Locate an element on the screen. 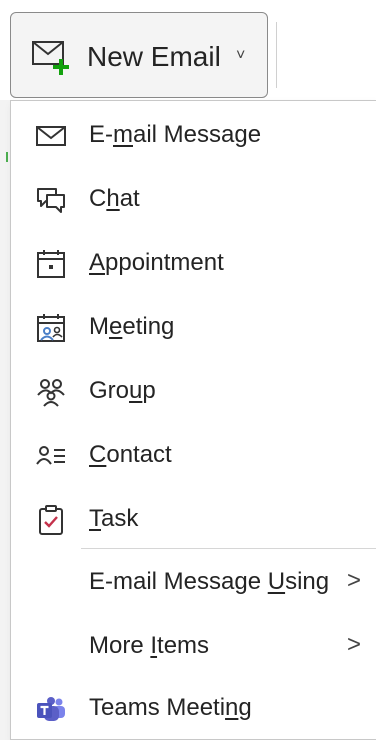 This screenshot has height=740, width=376. menu-item-email-message-using: E-mail Message Using > is located at coordinates (193, 583).